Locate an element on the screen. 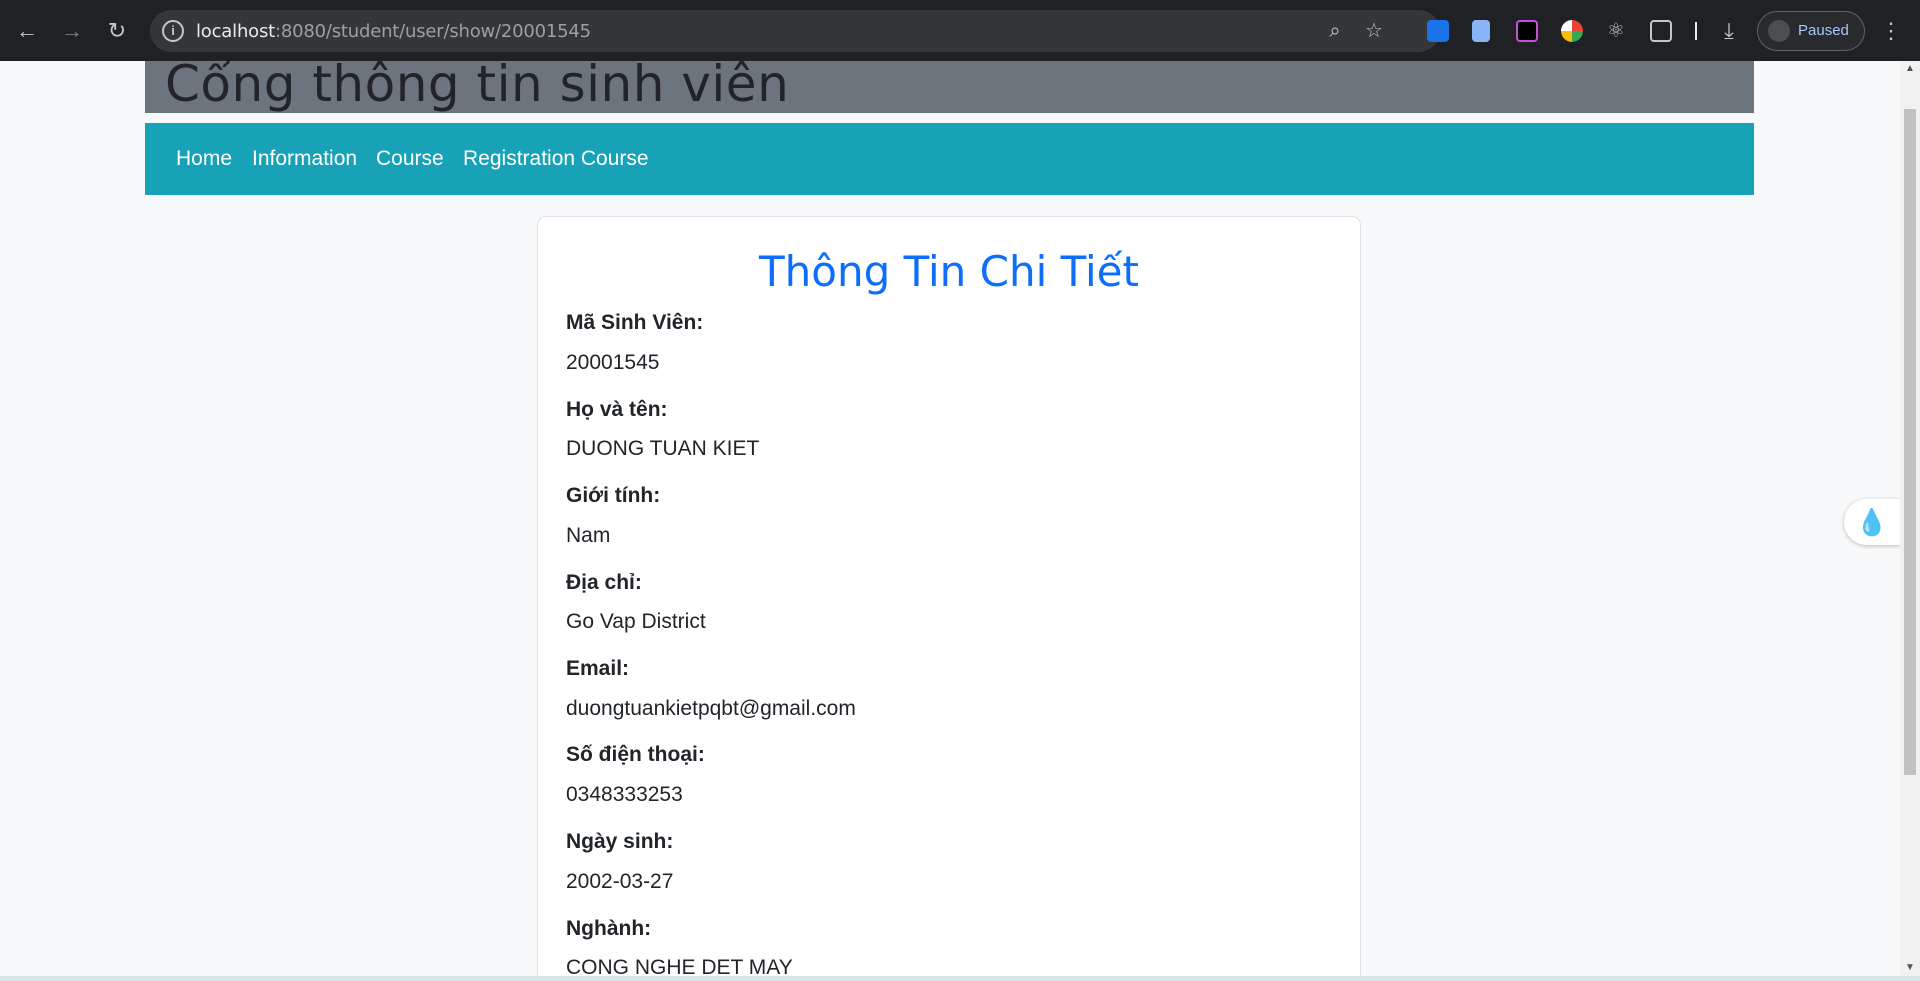 This screenshot has width=1920, height=981. scroll-thumb is located at coordinates (1910, 442).